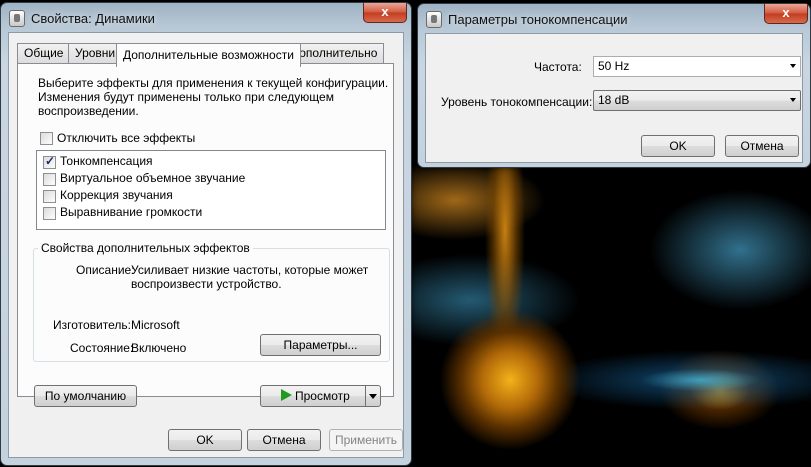 This screenshot has width=811, height=467. I want to click on description-value-line-1: Усиливает низкие частоты, которые может, so click(250, 270).